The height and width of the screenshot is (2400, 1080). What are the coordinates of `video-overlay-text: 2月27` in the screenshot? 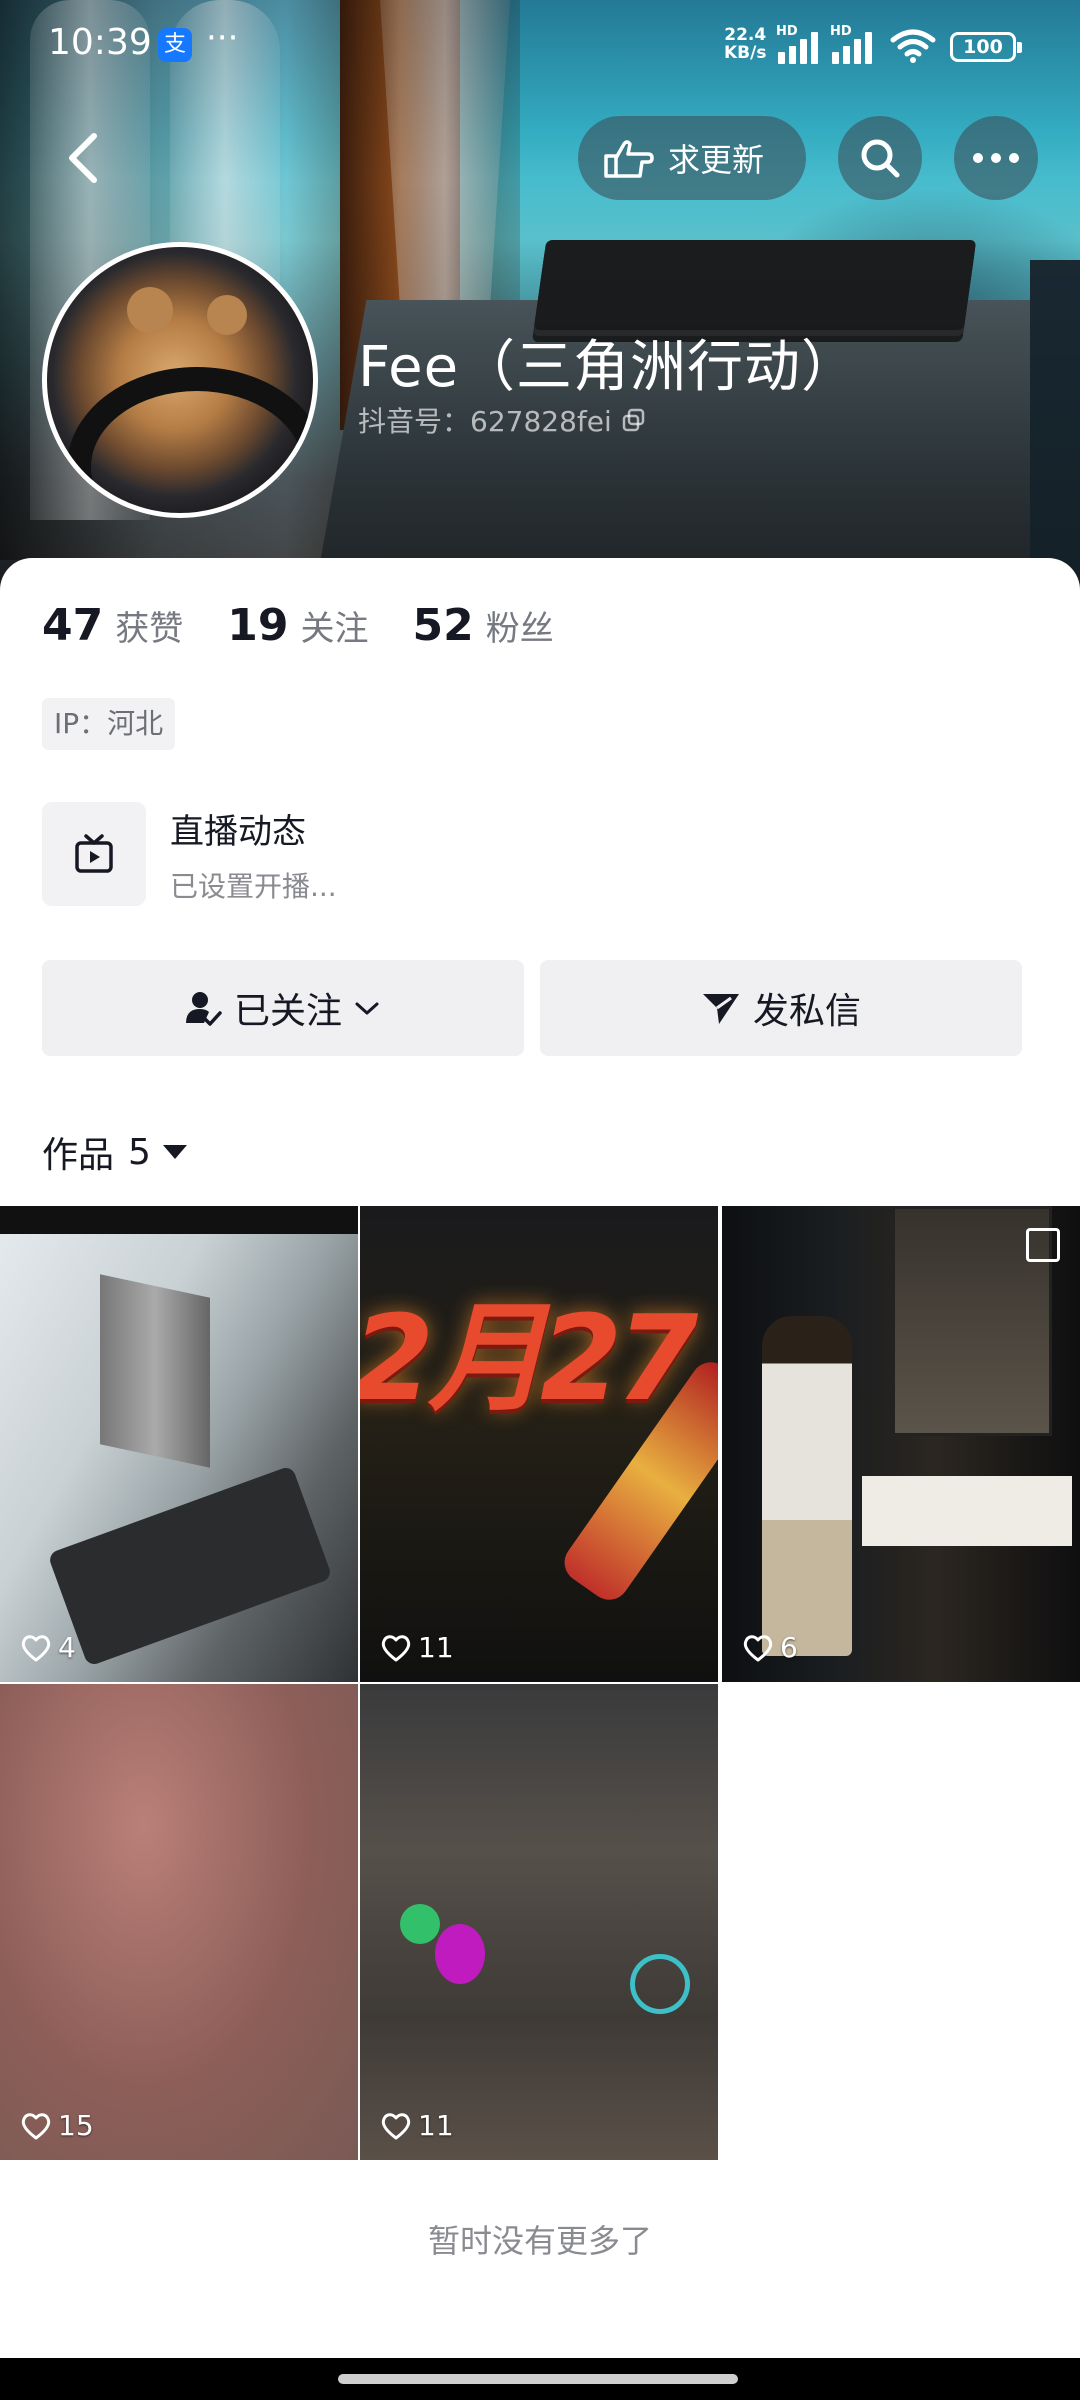 It's located at (529, 1358).